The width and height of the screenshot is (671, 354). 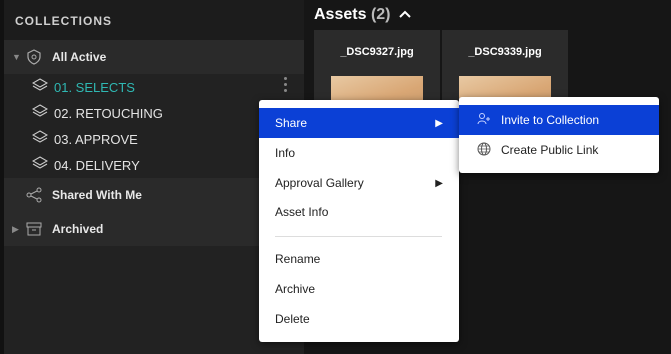 I want to click on menu-item-asset-info: Asset Info, so click(x=359, y=212).